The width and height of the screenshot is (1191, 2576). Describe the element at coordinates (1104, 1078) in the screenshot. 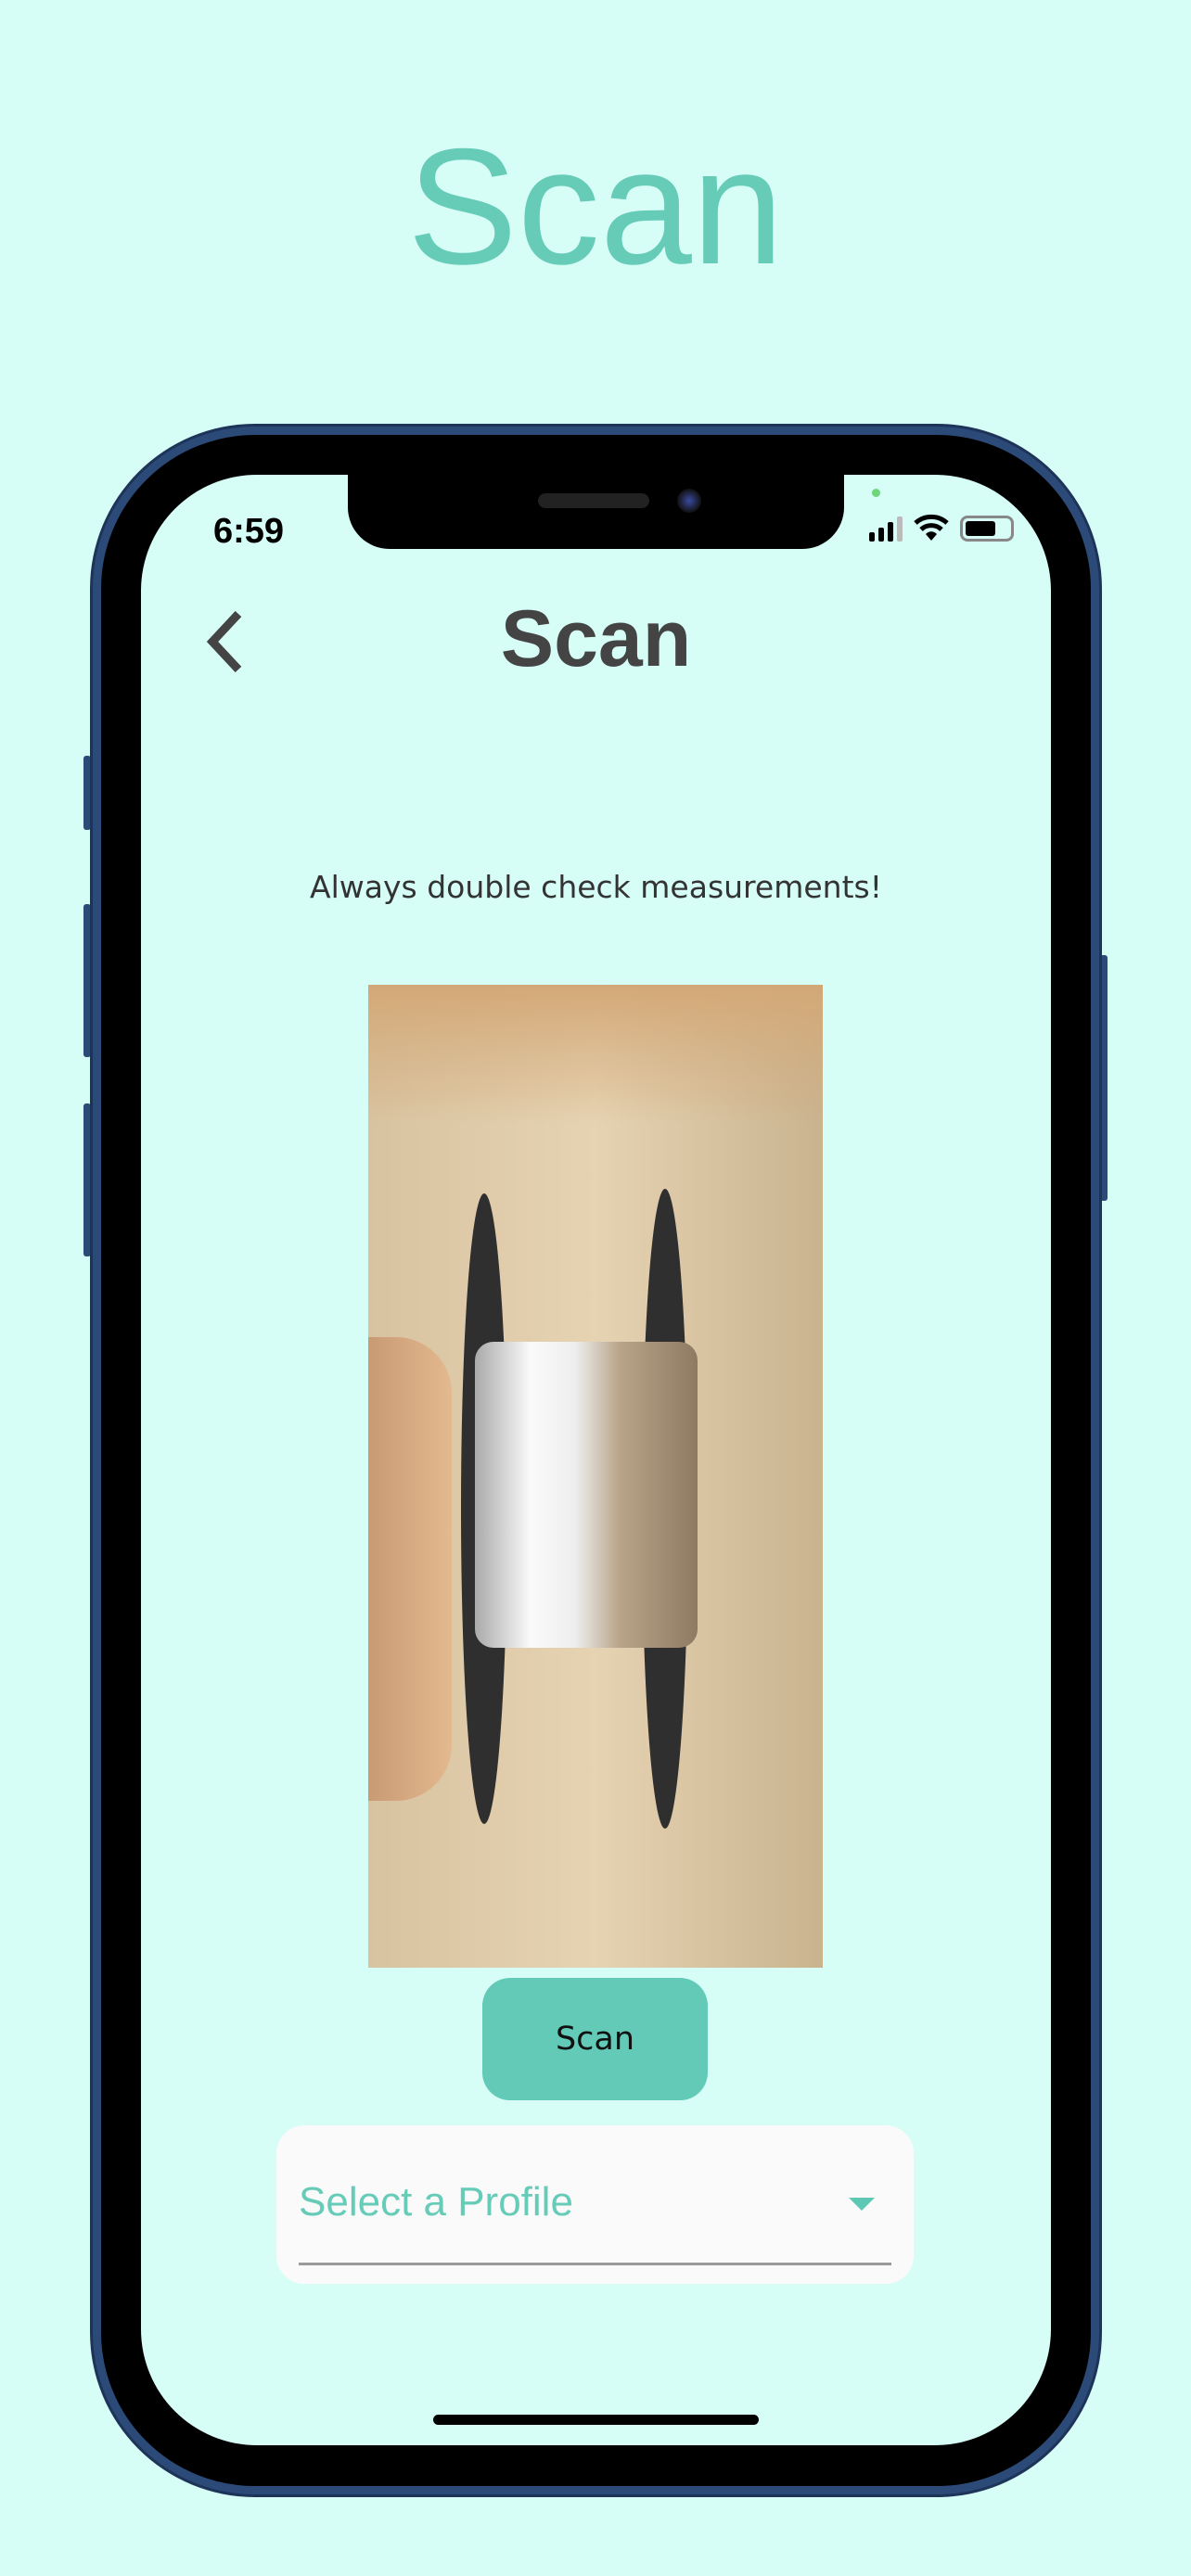

I see `power-button` at that location.